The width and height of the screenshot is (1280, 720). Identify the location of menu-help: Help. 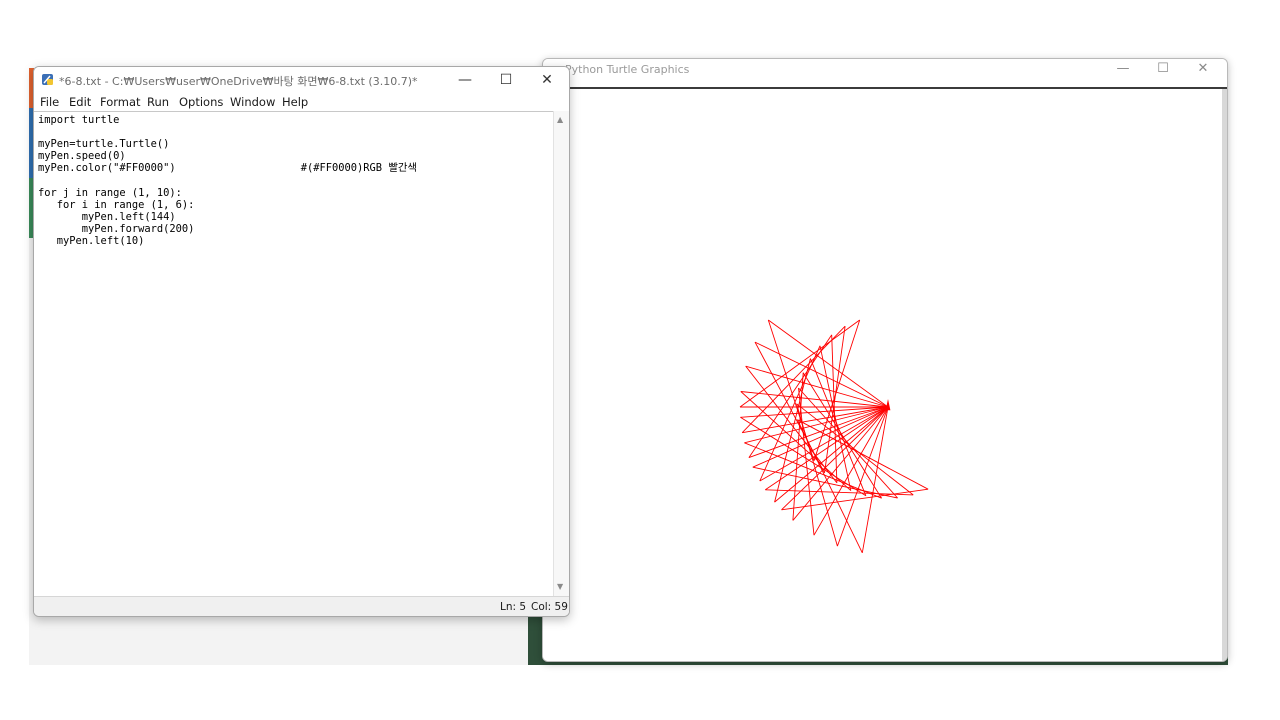
(295, 102).